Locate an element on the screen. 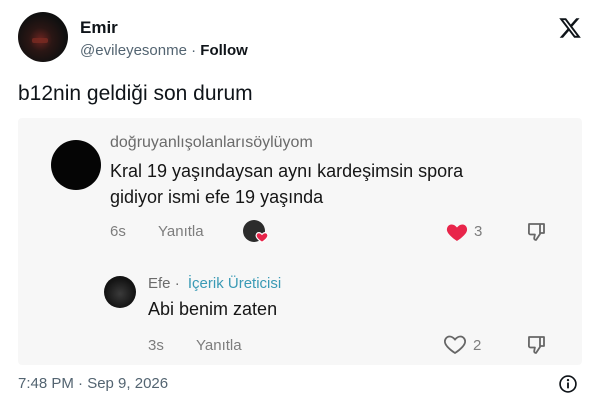 Image resolution: width=600 pixels, height=415 pixels. tweet-text: b12nin geldiği son durum is located at coordinates (135, 93).